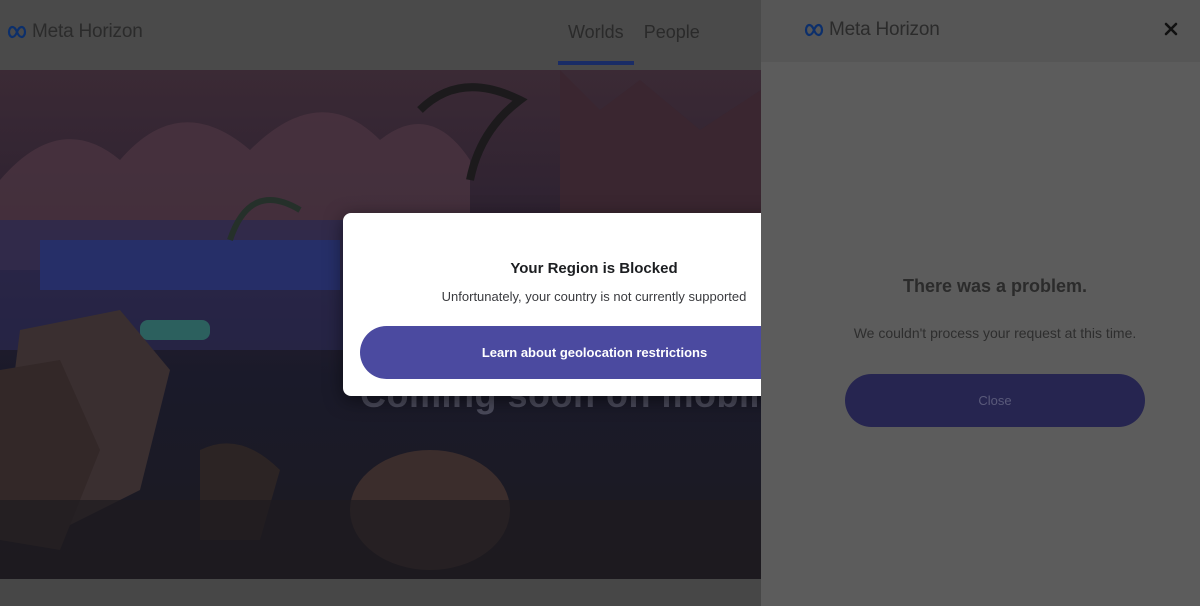 This screenshot has width=1200, height=606. Describe the element at coordinates (594, 352) in the screenshot. I see `learn-geolocation-button: Learn about geolocation restrictions` at that location.